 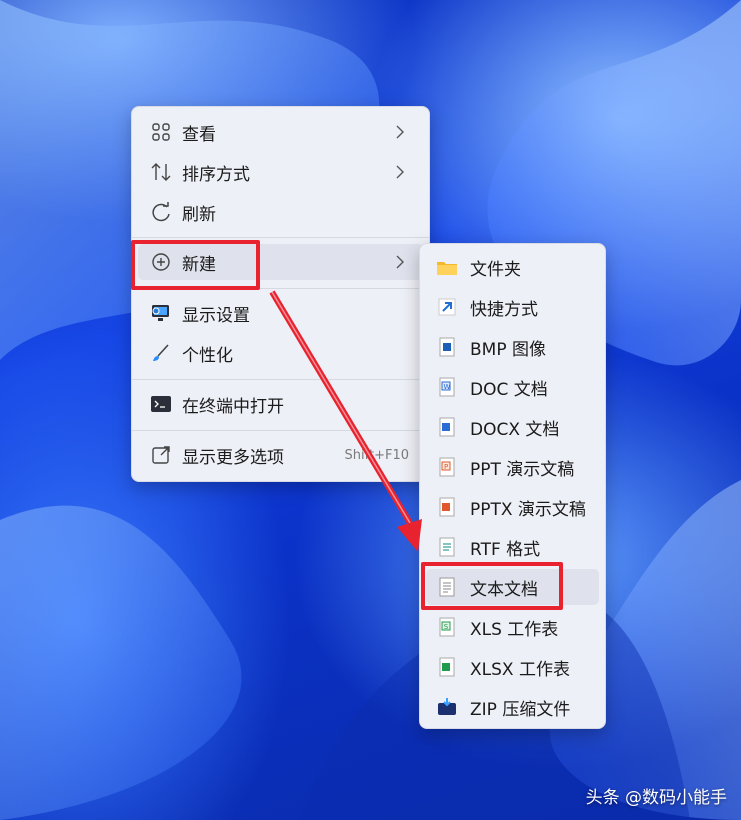 I want to click on submenu-item-pptx: PPTX 演示文稿, so click(x=512, y=507).